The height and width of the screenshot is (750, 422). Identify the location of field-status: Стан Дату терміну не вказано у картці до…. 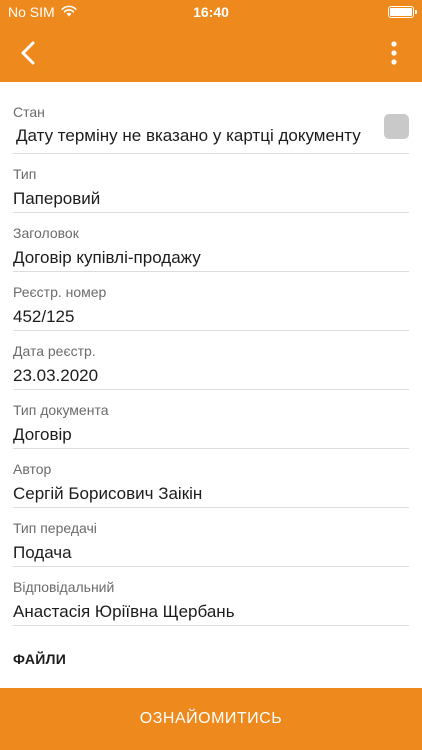
(211, 118).